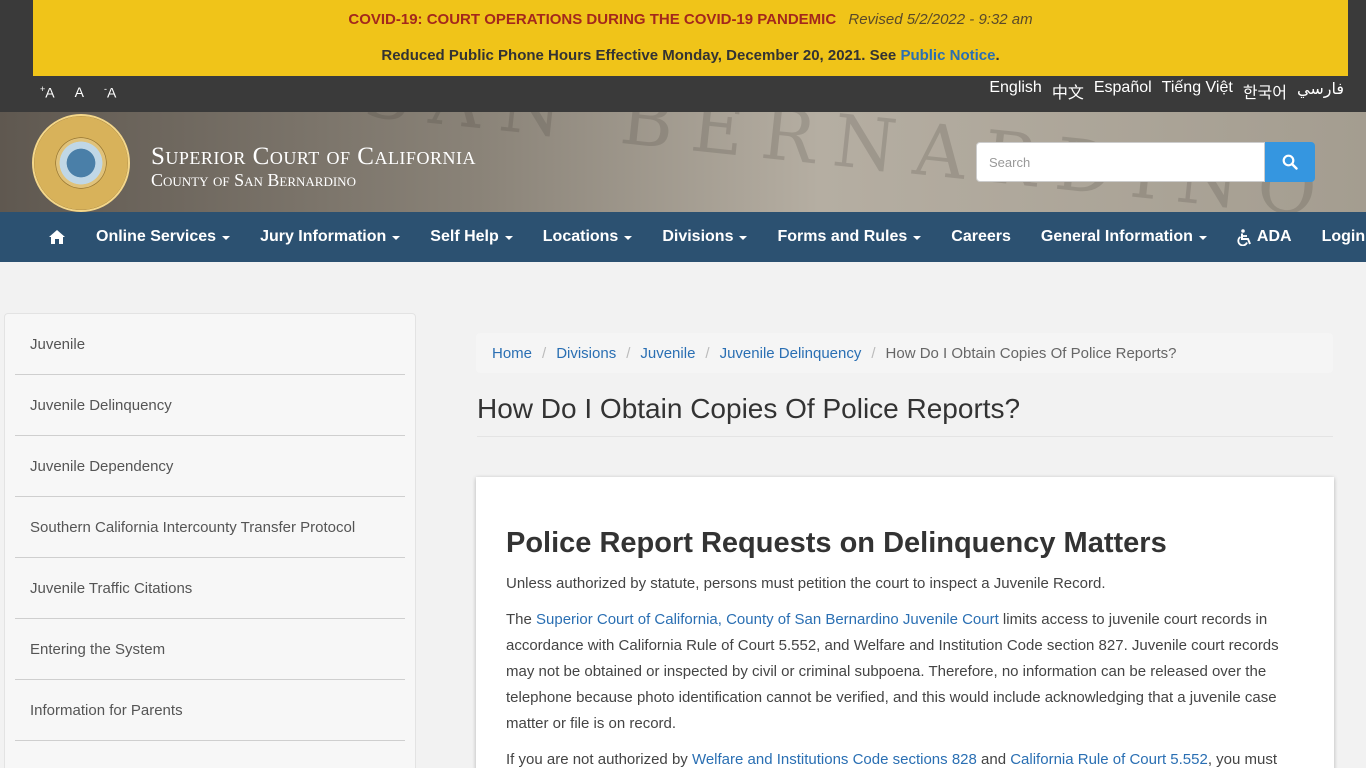  I want to click on sidebar-item-juvenile-delinquency: Juvenile Delinquency, so click(210, 405).